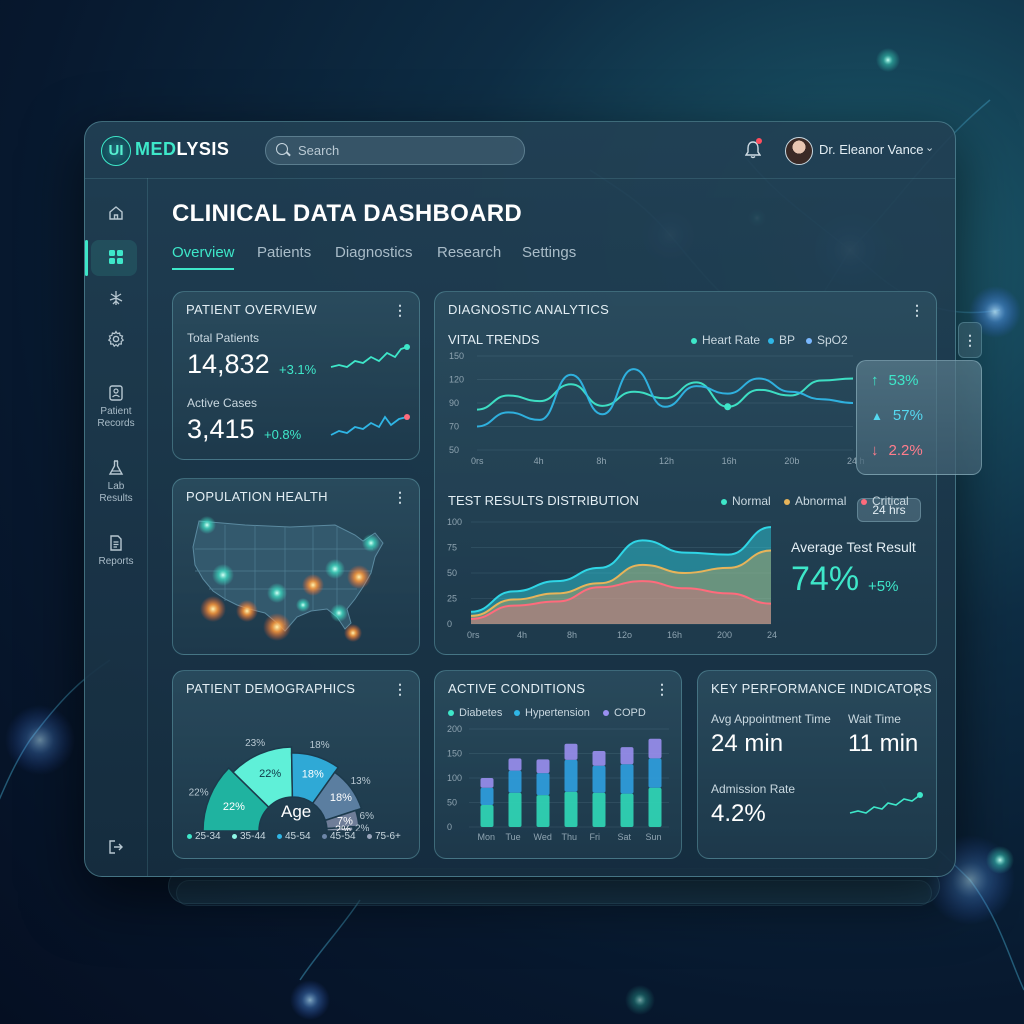 The image size is (1024, 1024). What do you see at coordinates (298, 369) in the screenshot?
I see `total-patients-change: +3.1%` at bounding box center [298, 369].